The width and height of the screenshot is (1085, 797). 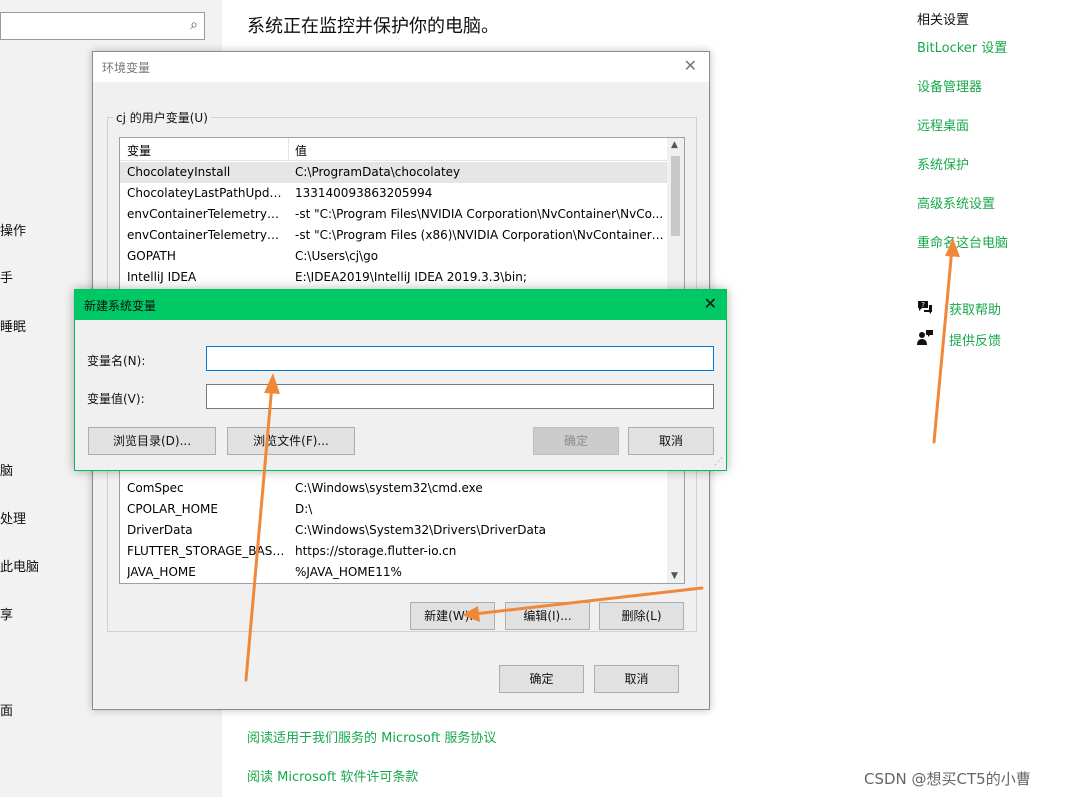 I want to click on bitlocker-link: BitLocker 设置, so click(x=962, y=46).